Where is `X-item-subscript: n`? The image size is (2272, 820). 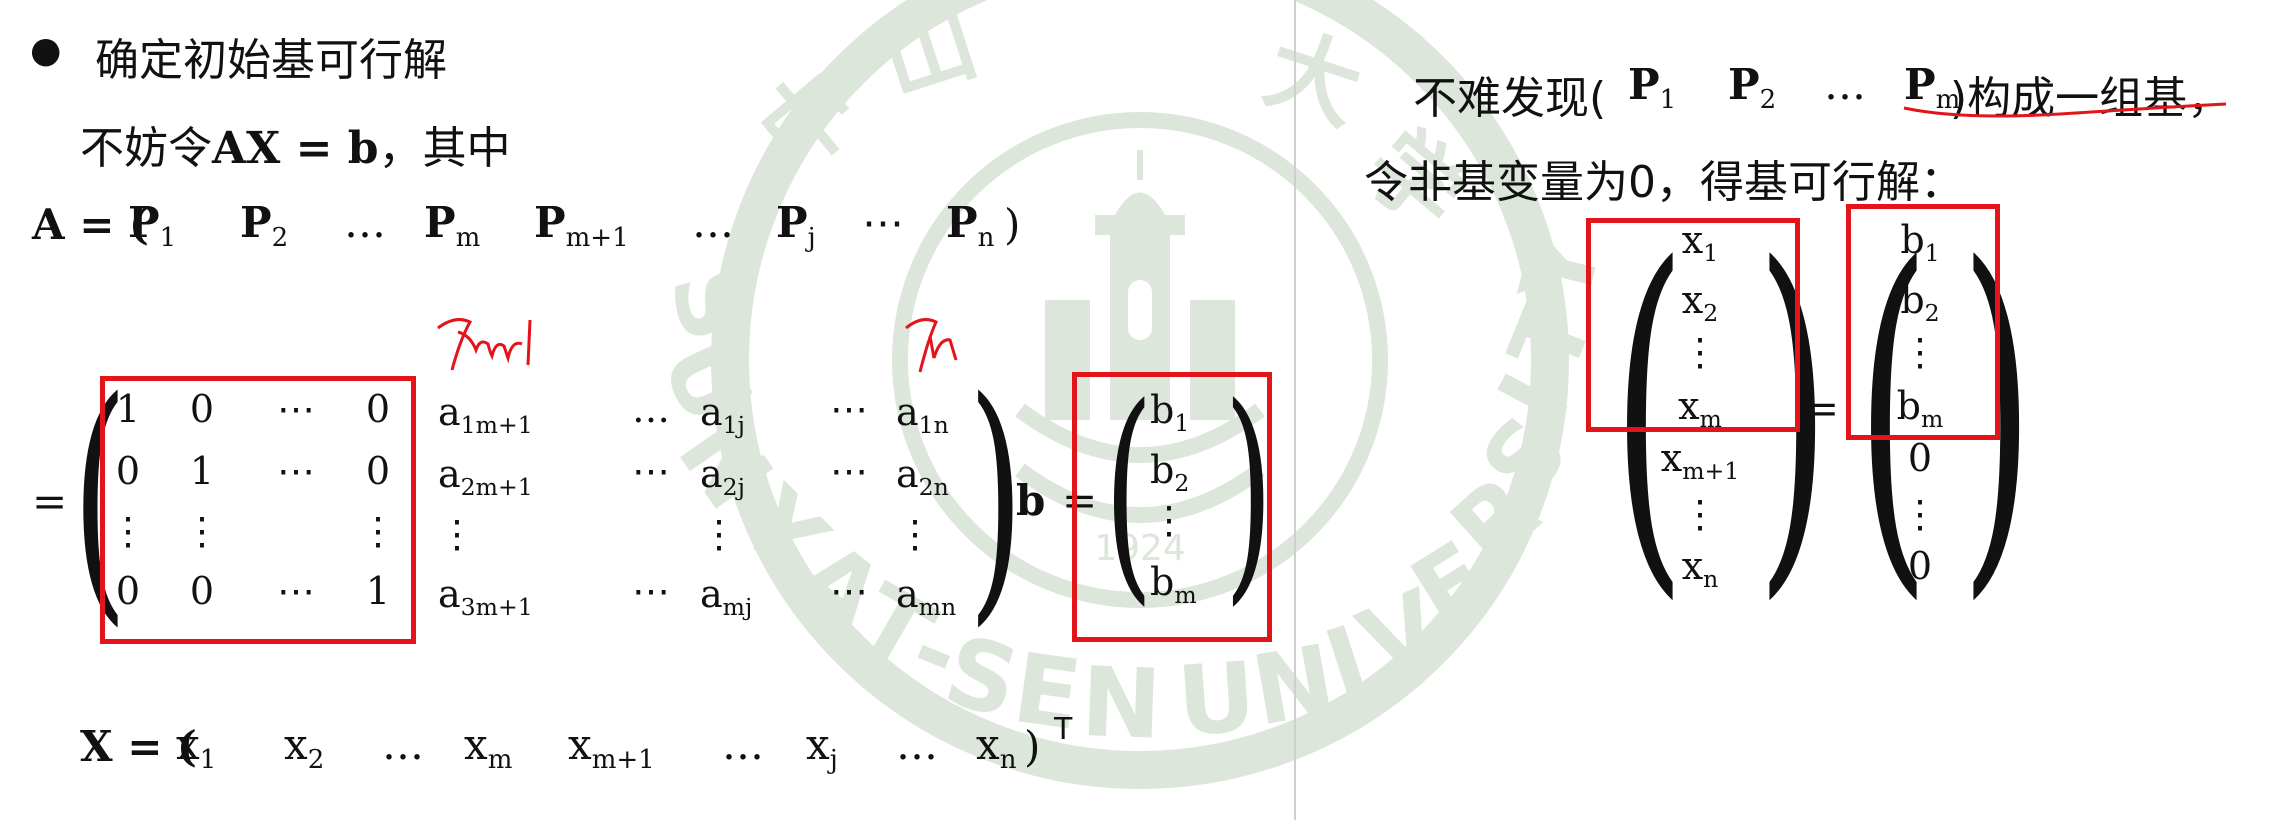
X-item-subscript: n is located at coordinates (1008, 760).